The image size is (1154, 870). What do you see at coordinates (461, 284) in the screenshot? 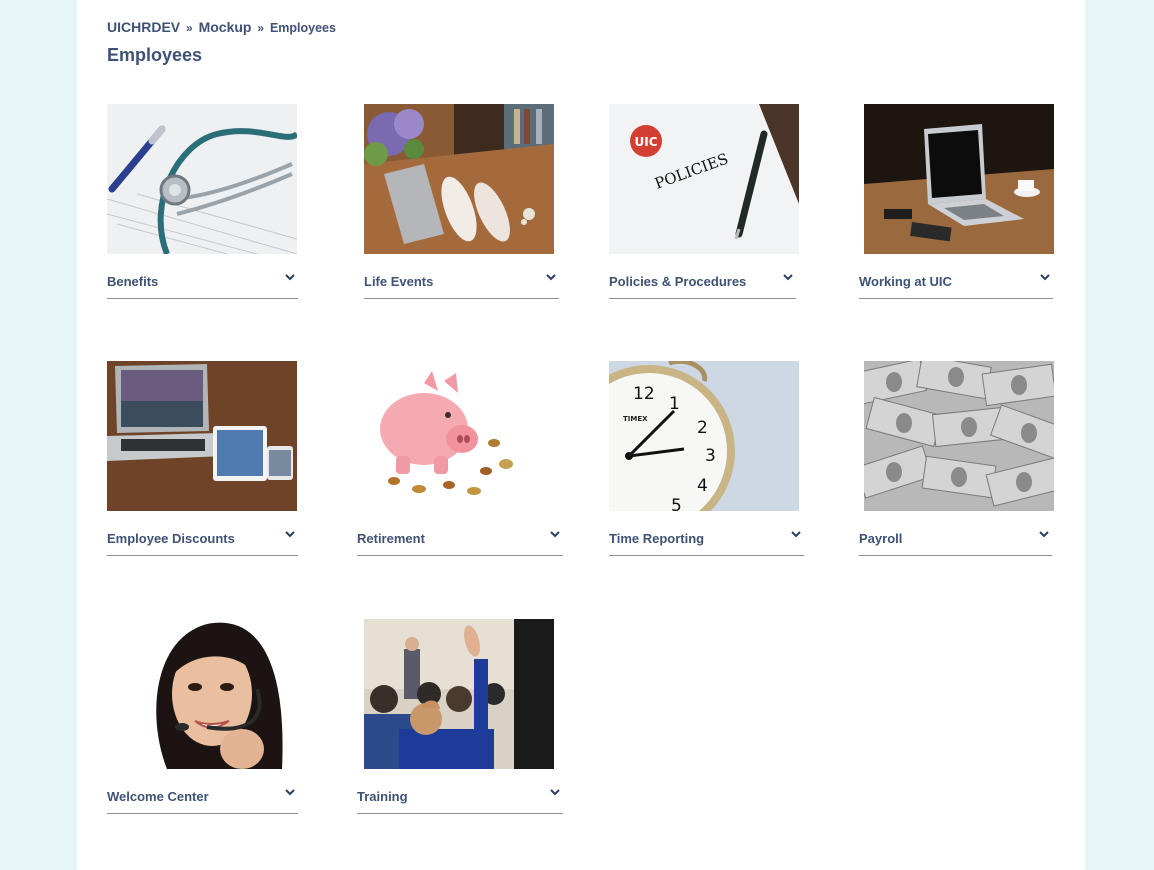
I see `life-events-dropdown: Life Events` at bounding box center [461, 284].